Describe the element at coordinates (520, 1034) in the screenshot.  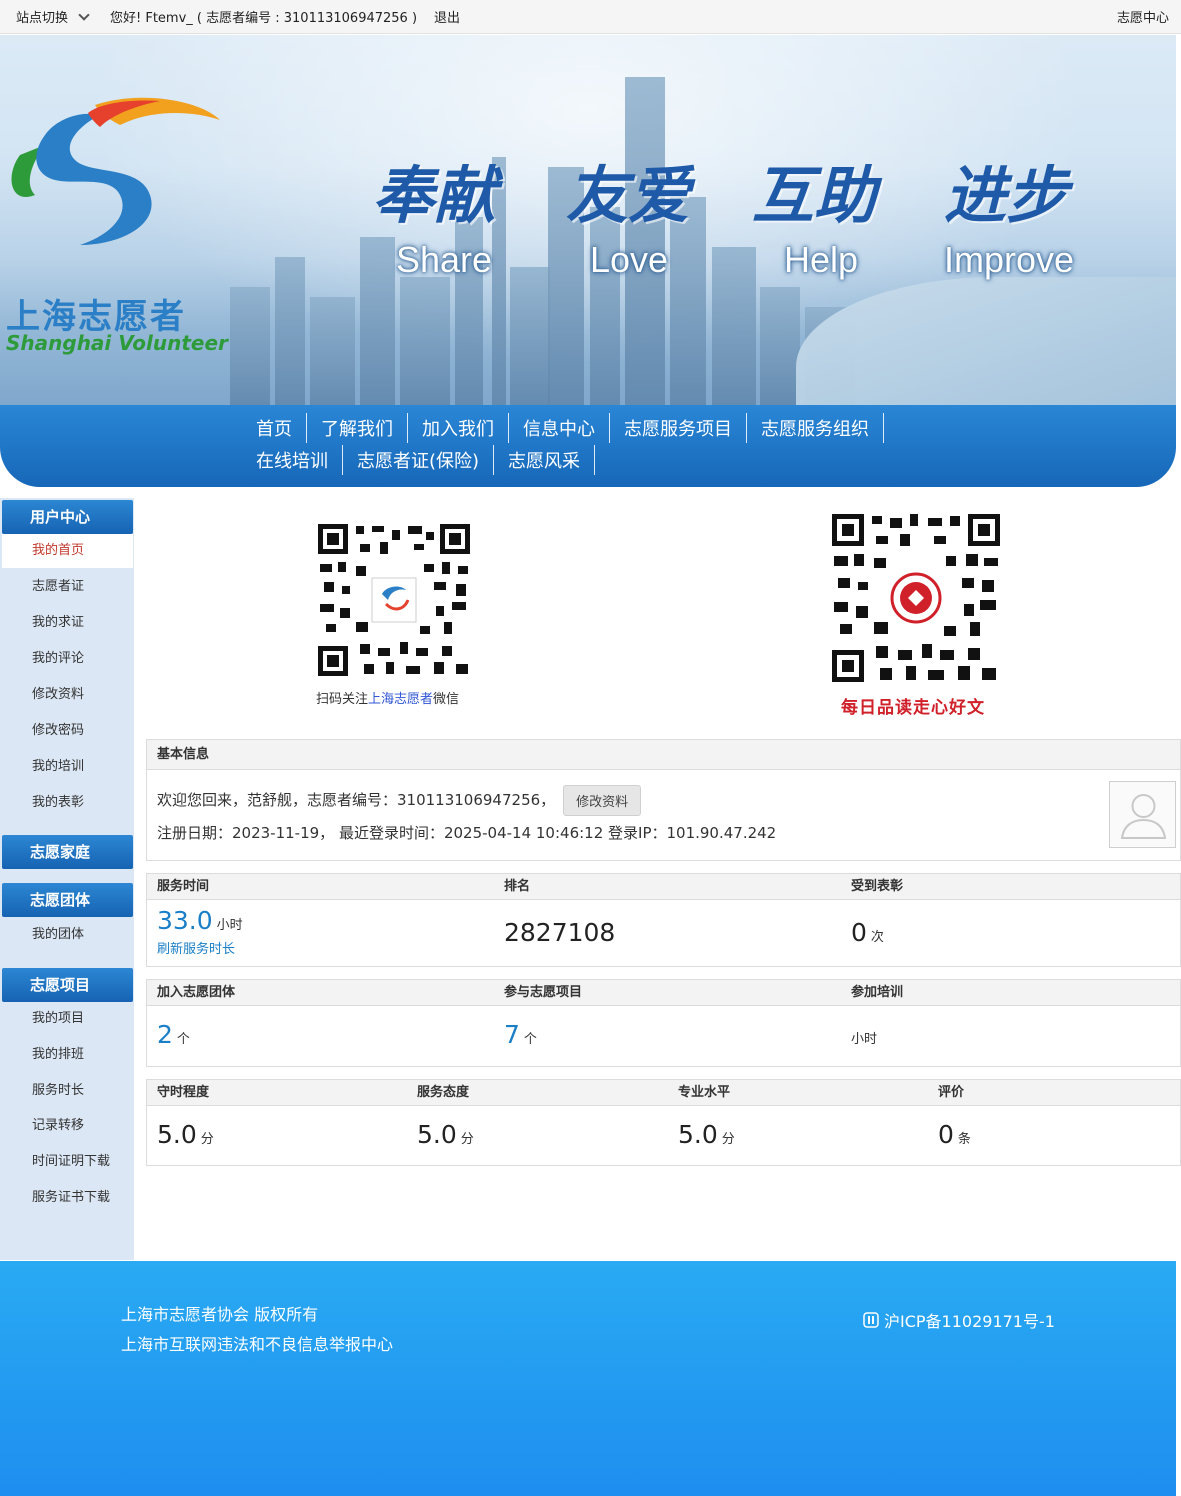
I see `projects-value: 7个` at that location.